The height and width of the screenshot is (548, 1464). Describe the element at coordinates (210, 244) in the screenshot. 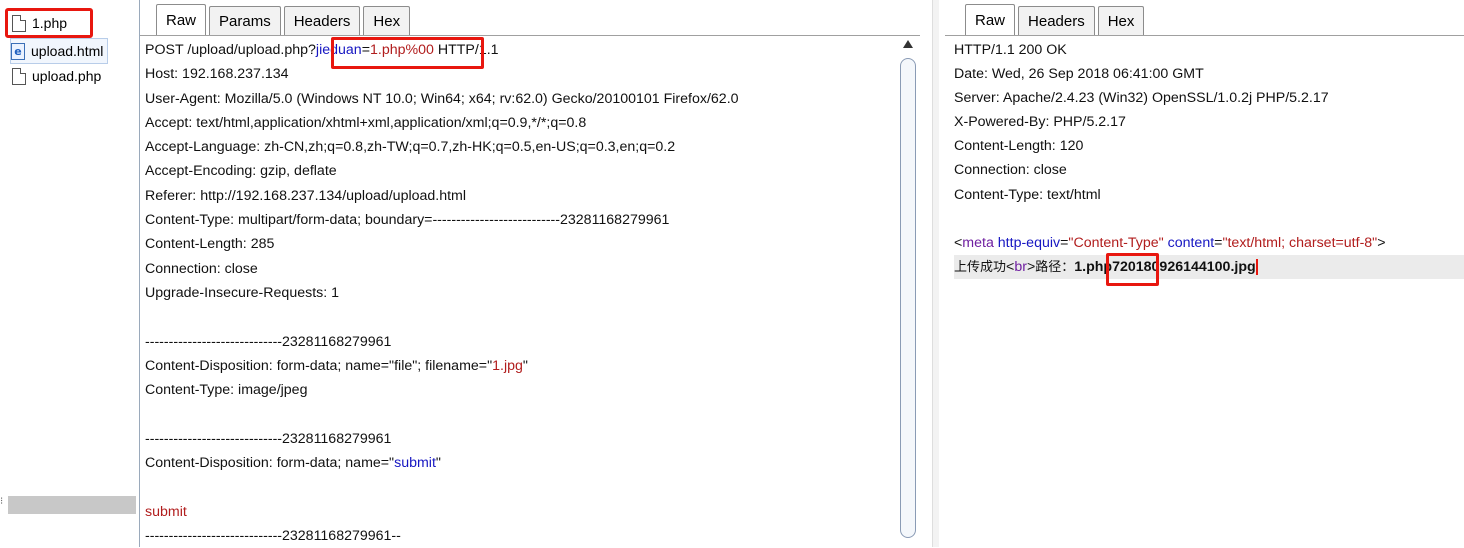

I see `header-line: Content-Length: 285` at that location.